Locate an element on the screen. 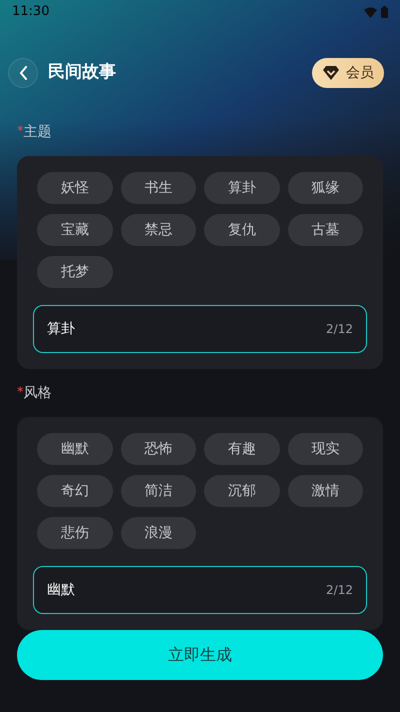 The height and width of the screenshot is (712, 400). battery-icon is located at coordinates (384, 12).